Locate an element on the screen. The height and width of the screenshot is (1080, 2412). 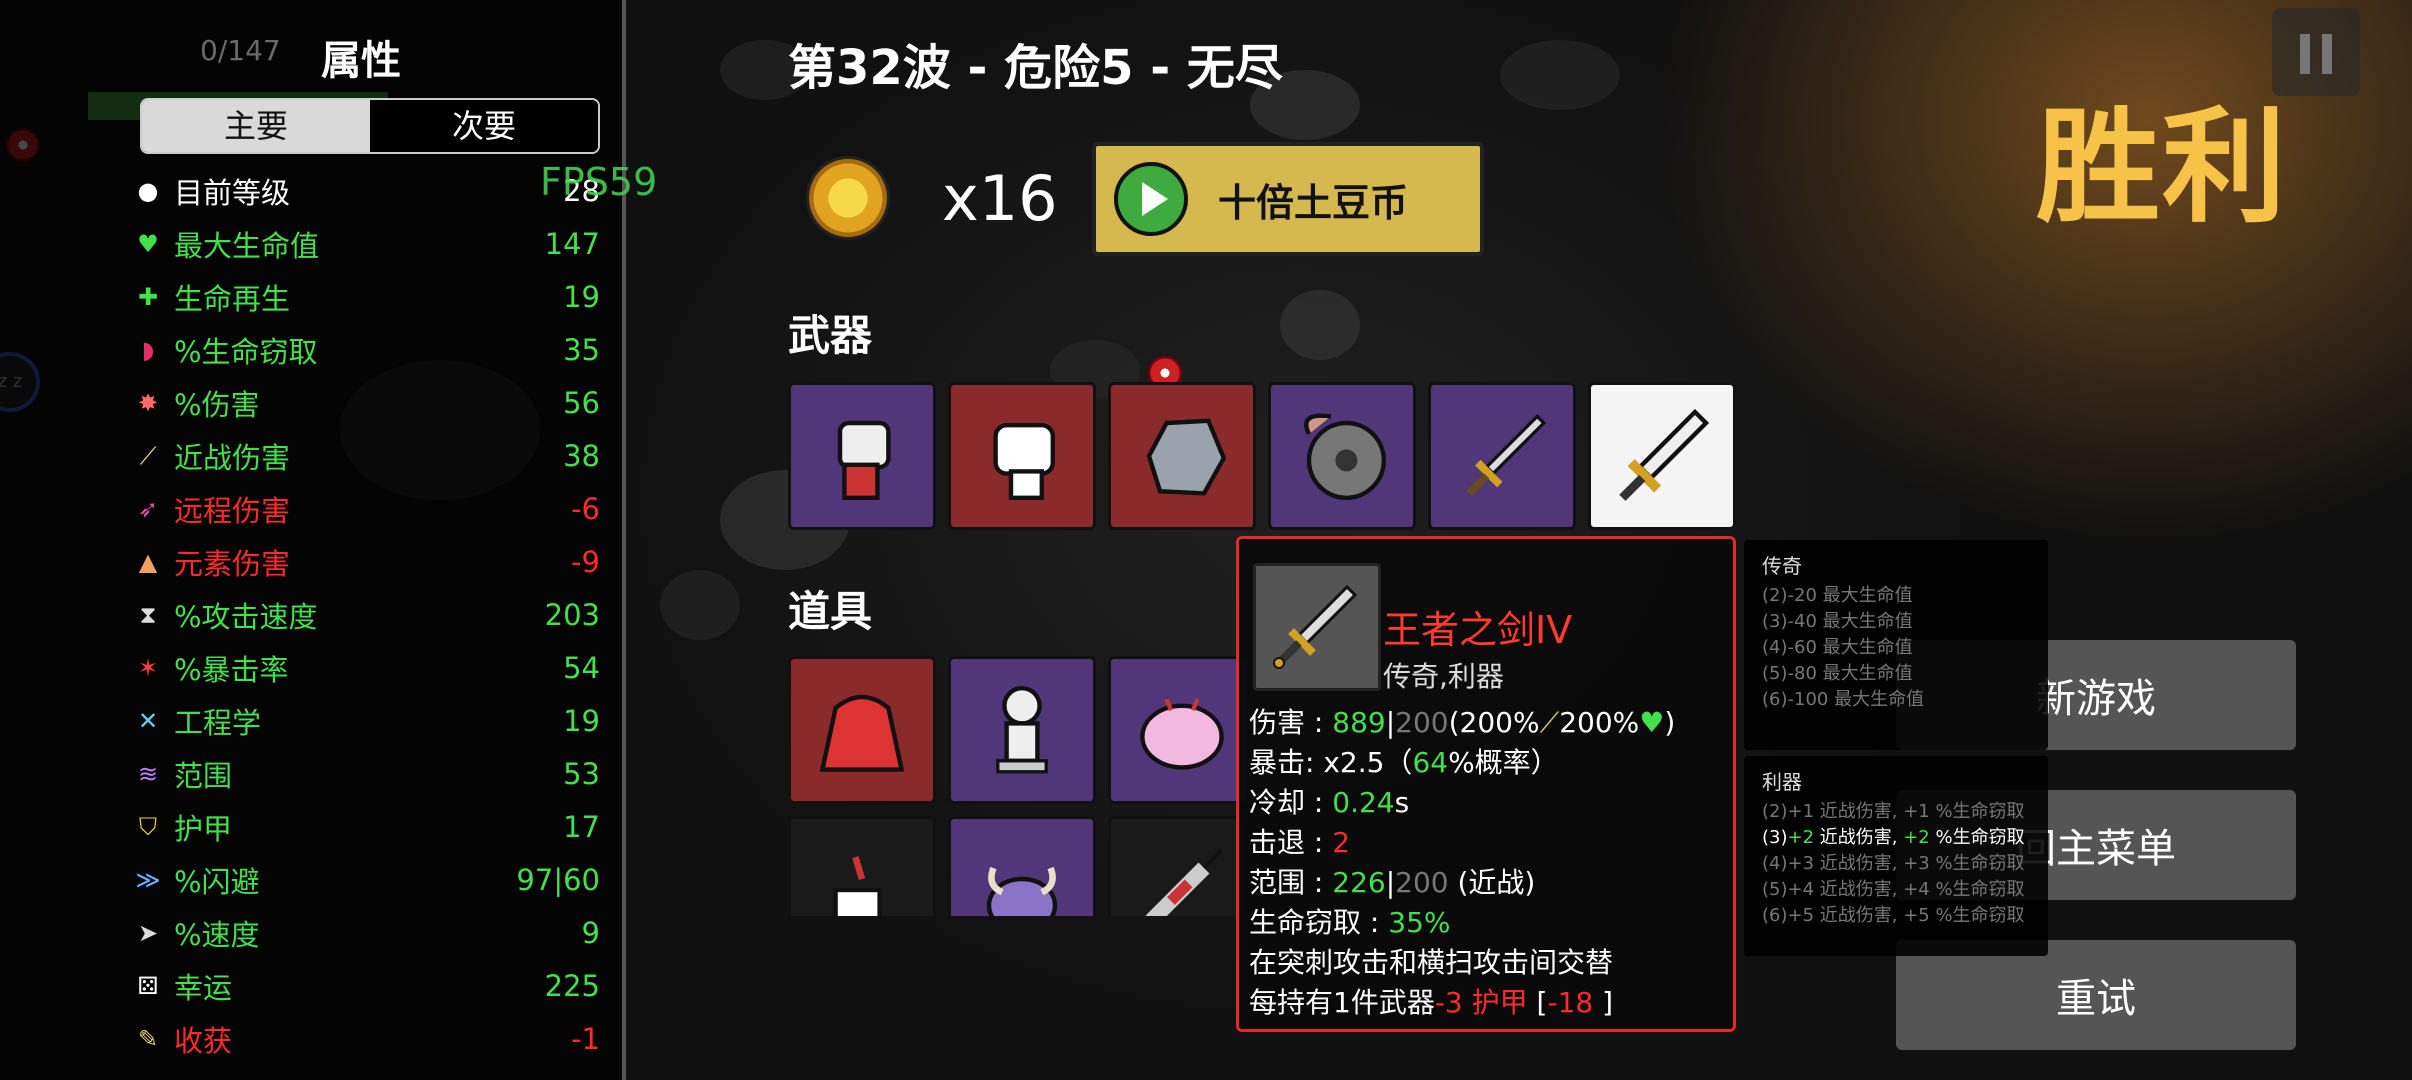
horned-creature-icon is located at coordinates (1022, 891).